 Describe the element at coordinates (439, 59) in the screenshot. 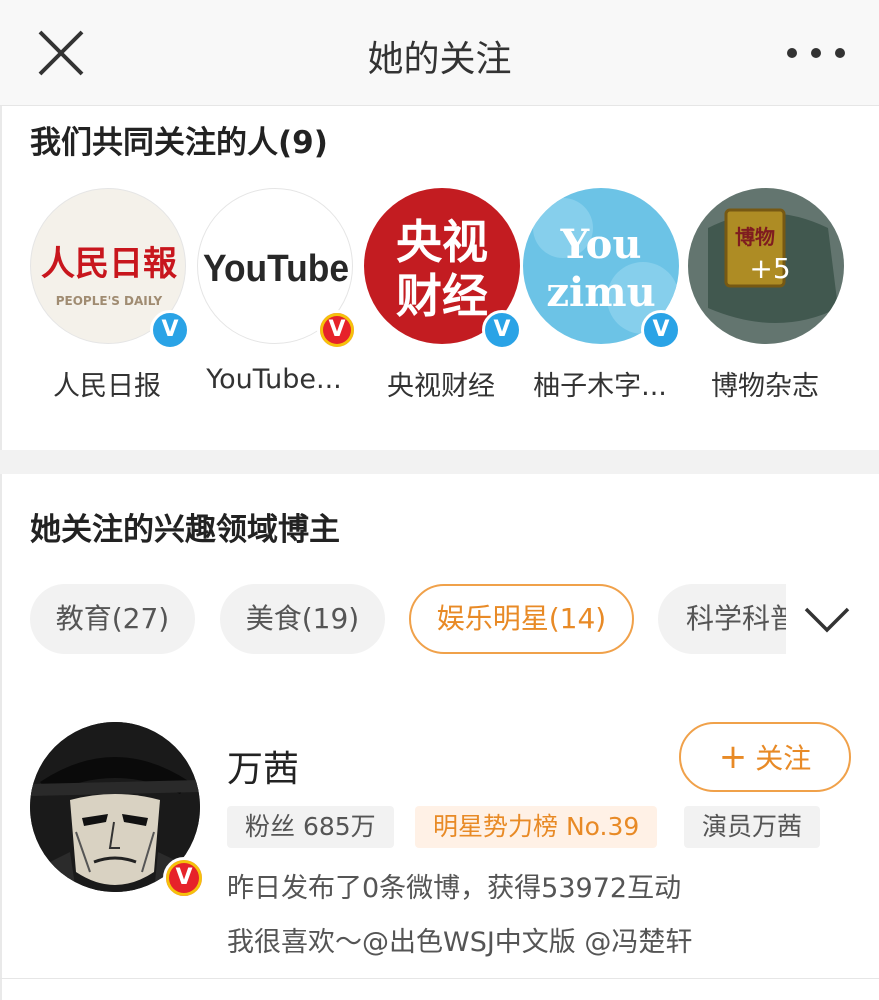

I see `page-title: 她的关注` at that location.